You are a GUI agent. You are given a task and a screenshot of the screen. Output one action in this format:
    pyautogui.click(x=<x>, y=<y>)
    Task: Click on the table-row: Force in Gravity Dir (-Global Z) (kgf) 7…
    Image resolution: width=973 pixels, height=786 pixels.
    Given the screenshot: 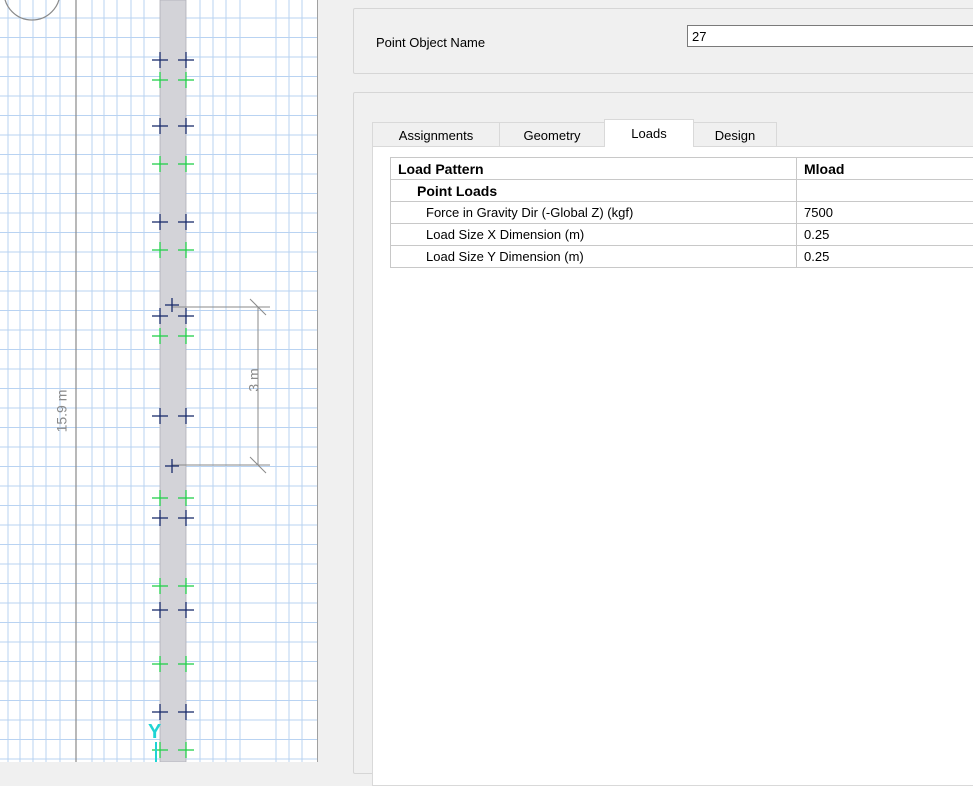 What is the action you would take?
    pyautogui.click(x=682, y=213)
    